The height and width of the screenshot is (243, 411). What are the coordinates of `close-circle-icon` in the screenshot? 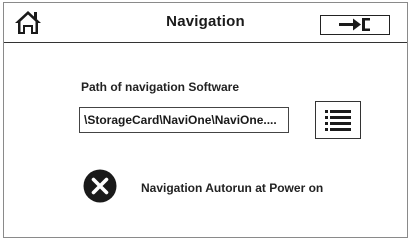 It's located at (100, 186).